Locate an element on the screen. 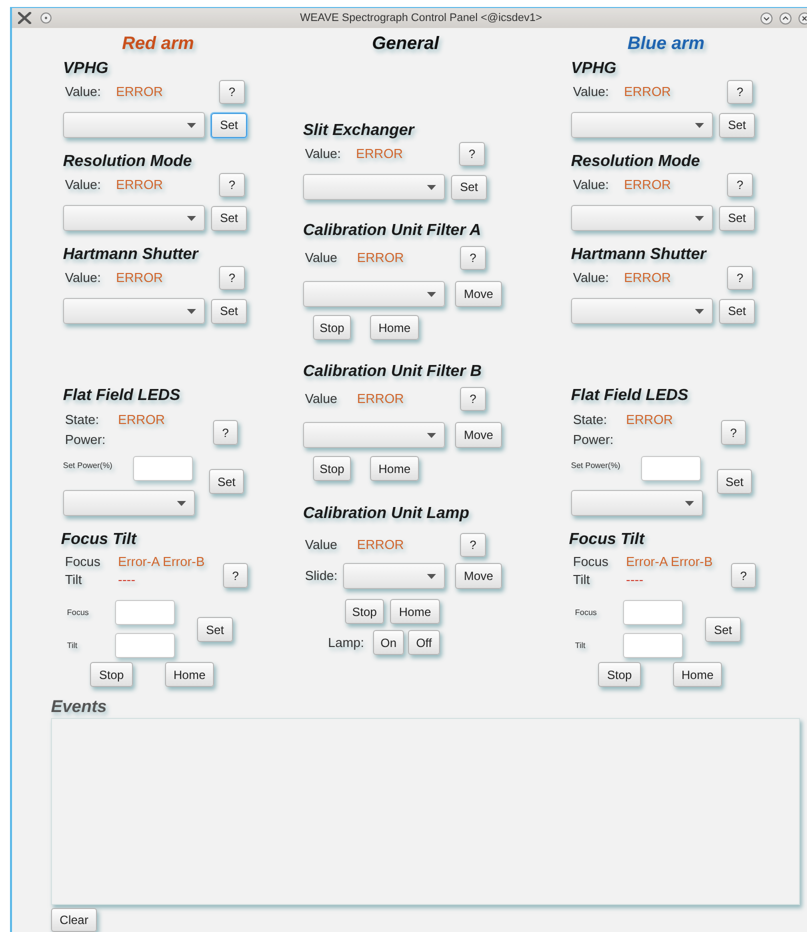 This screenshot has width=807, height=932. section-title: Calibration Unit Lamp is located at coordinates (386, 514).